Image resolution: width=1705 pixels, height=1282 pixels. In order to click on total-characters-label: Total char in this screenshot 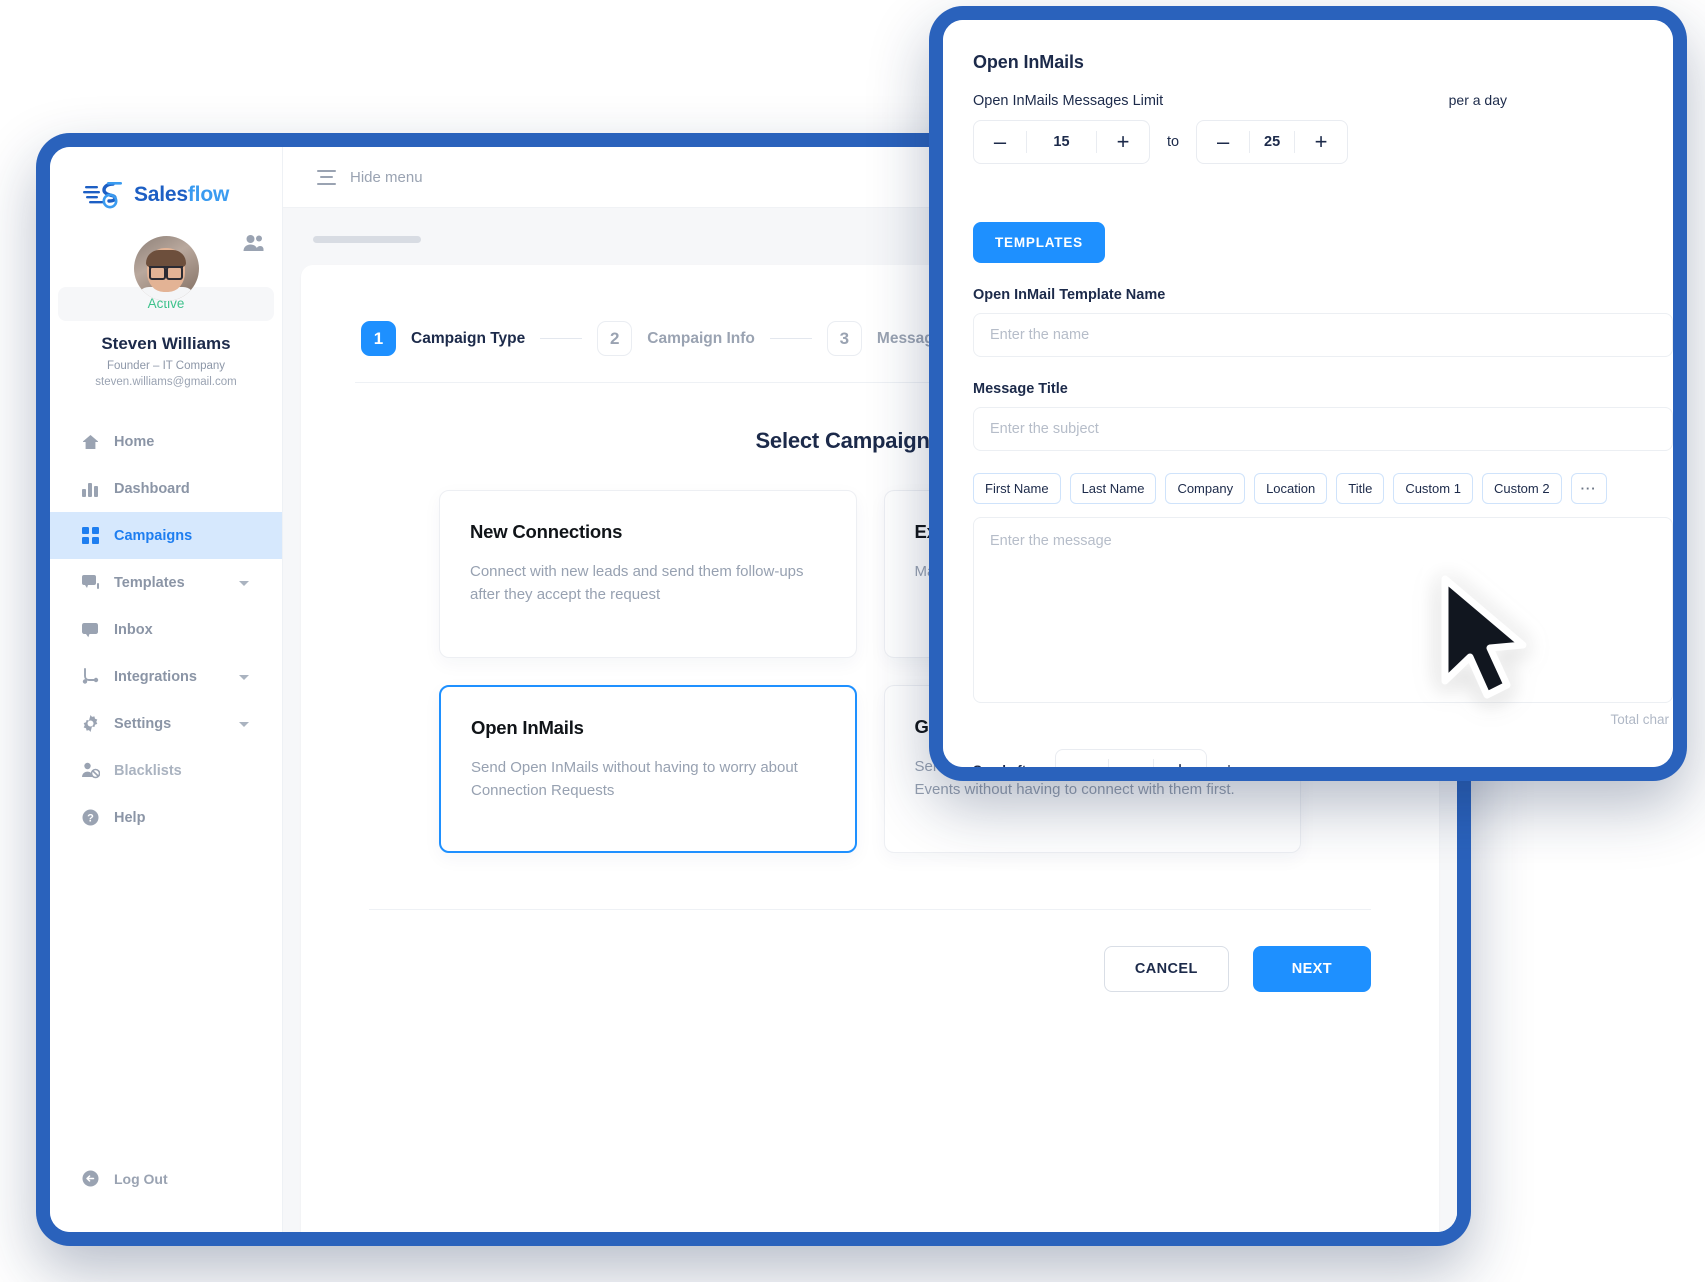, I will do `click(1639, 719)`.